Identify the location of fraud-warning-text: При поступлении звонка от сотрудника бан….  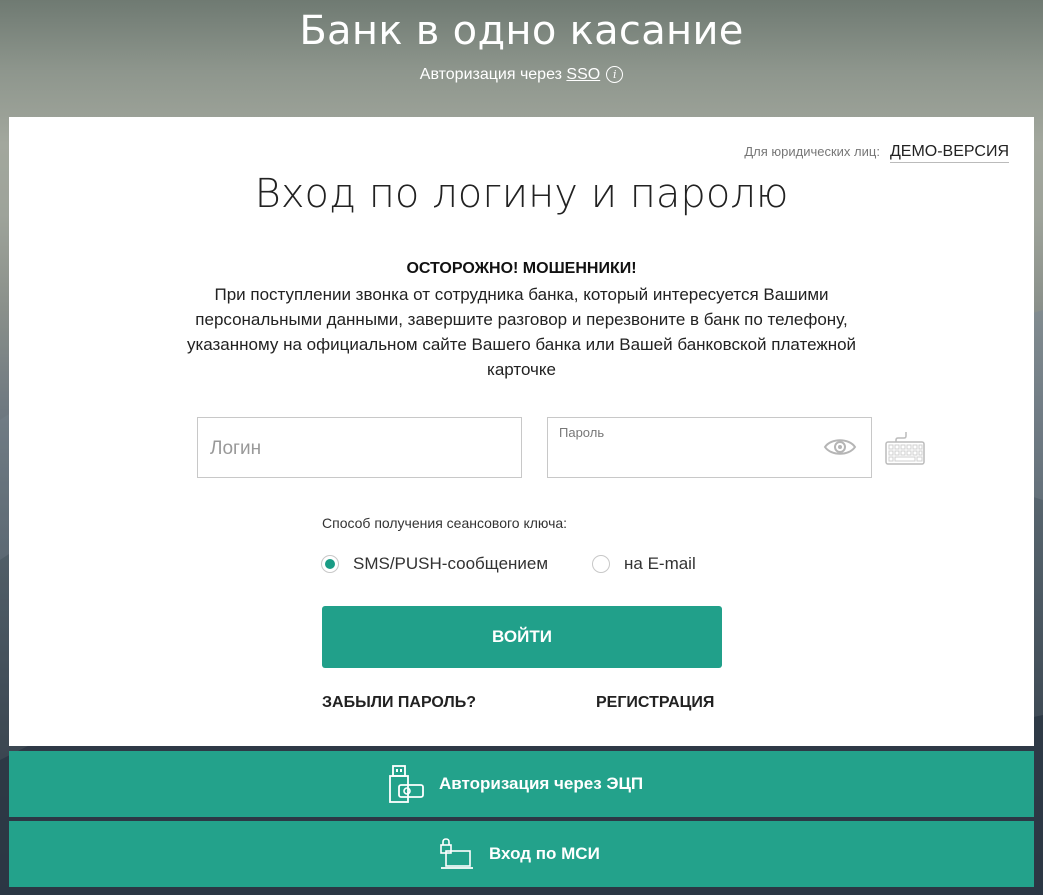
(521, 332).